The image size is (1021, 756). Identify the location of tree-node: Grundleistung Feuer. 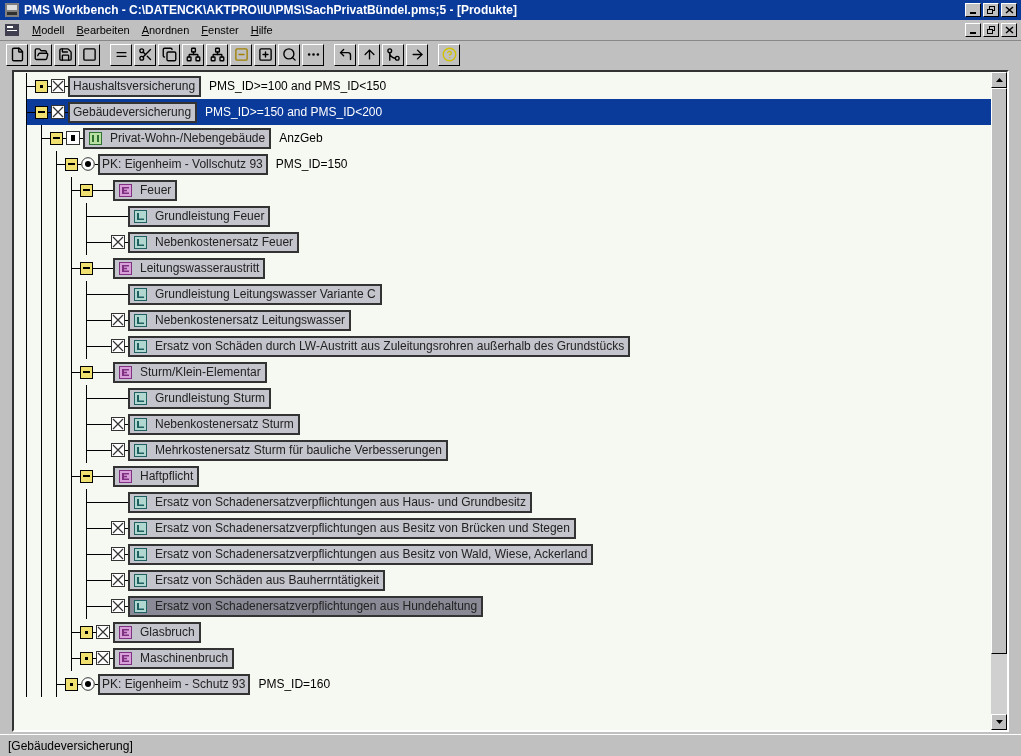
(199, 216).